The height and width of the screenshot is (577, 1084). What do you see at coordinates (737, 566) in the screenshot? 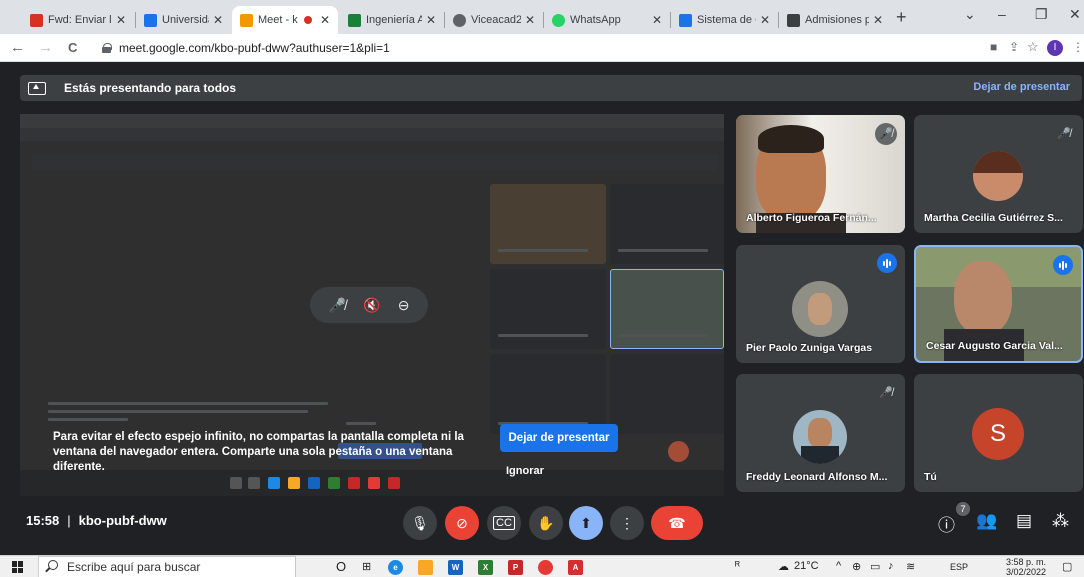
I see `people-tray-icon: ᴿ` at bounding box center [737, 566].